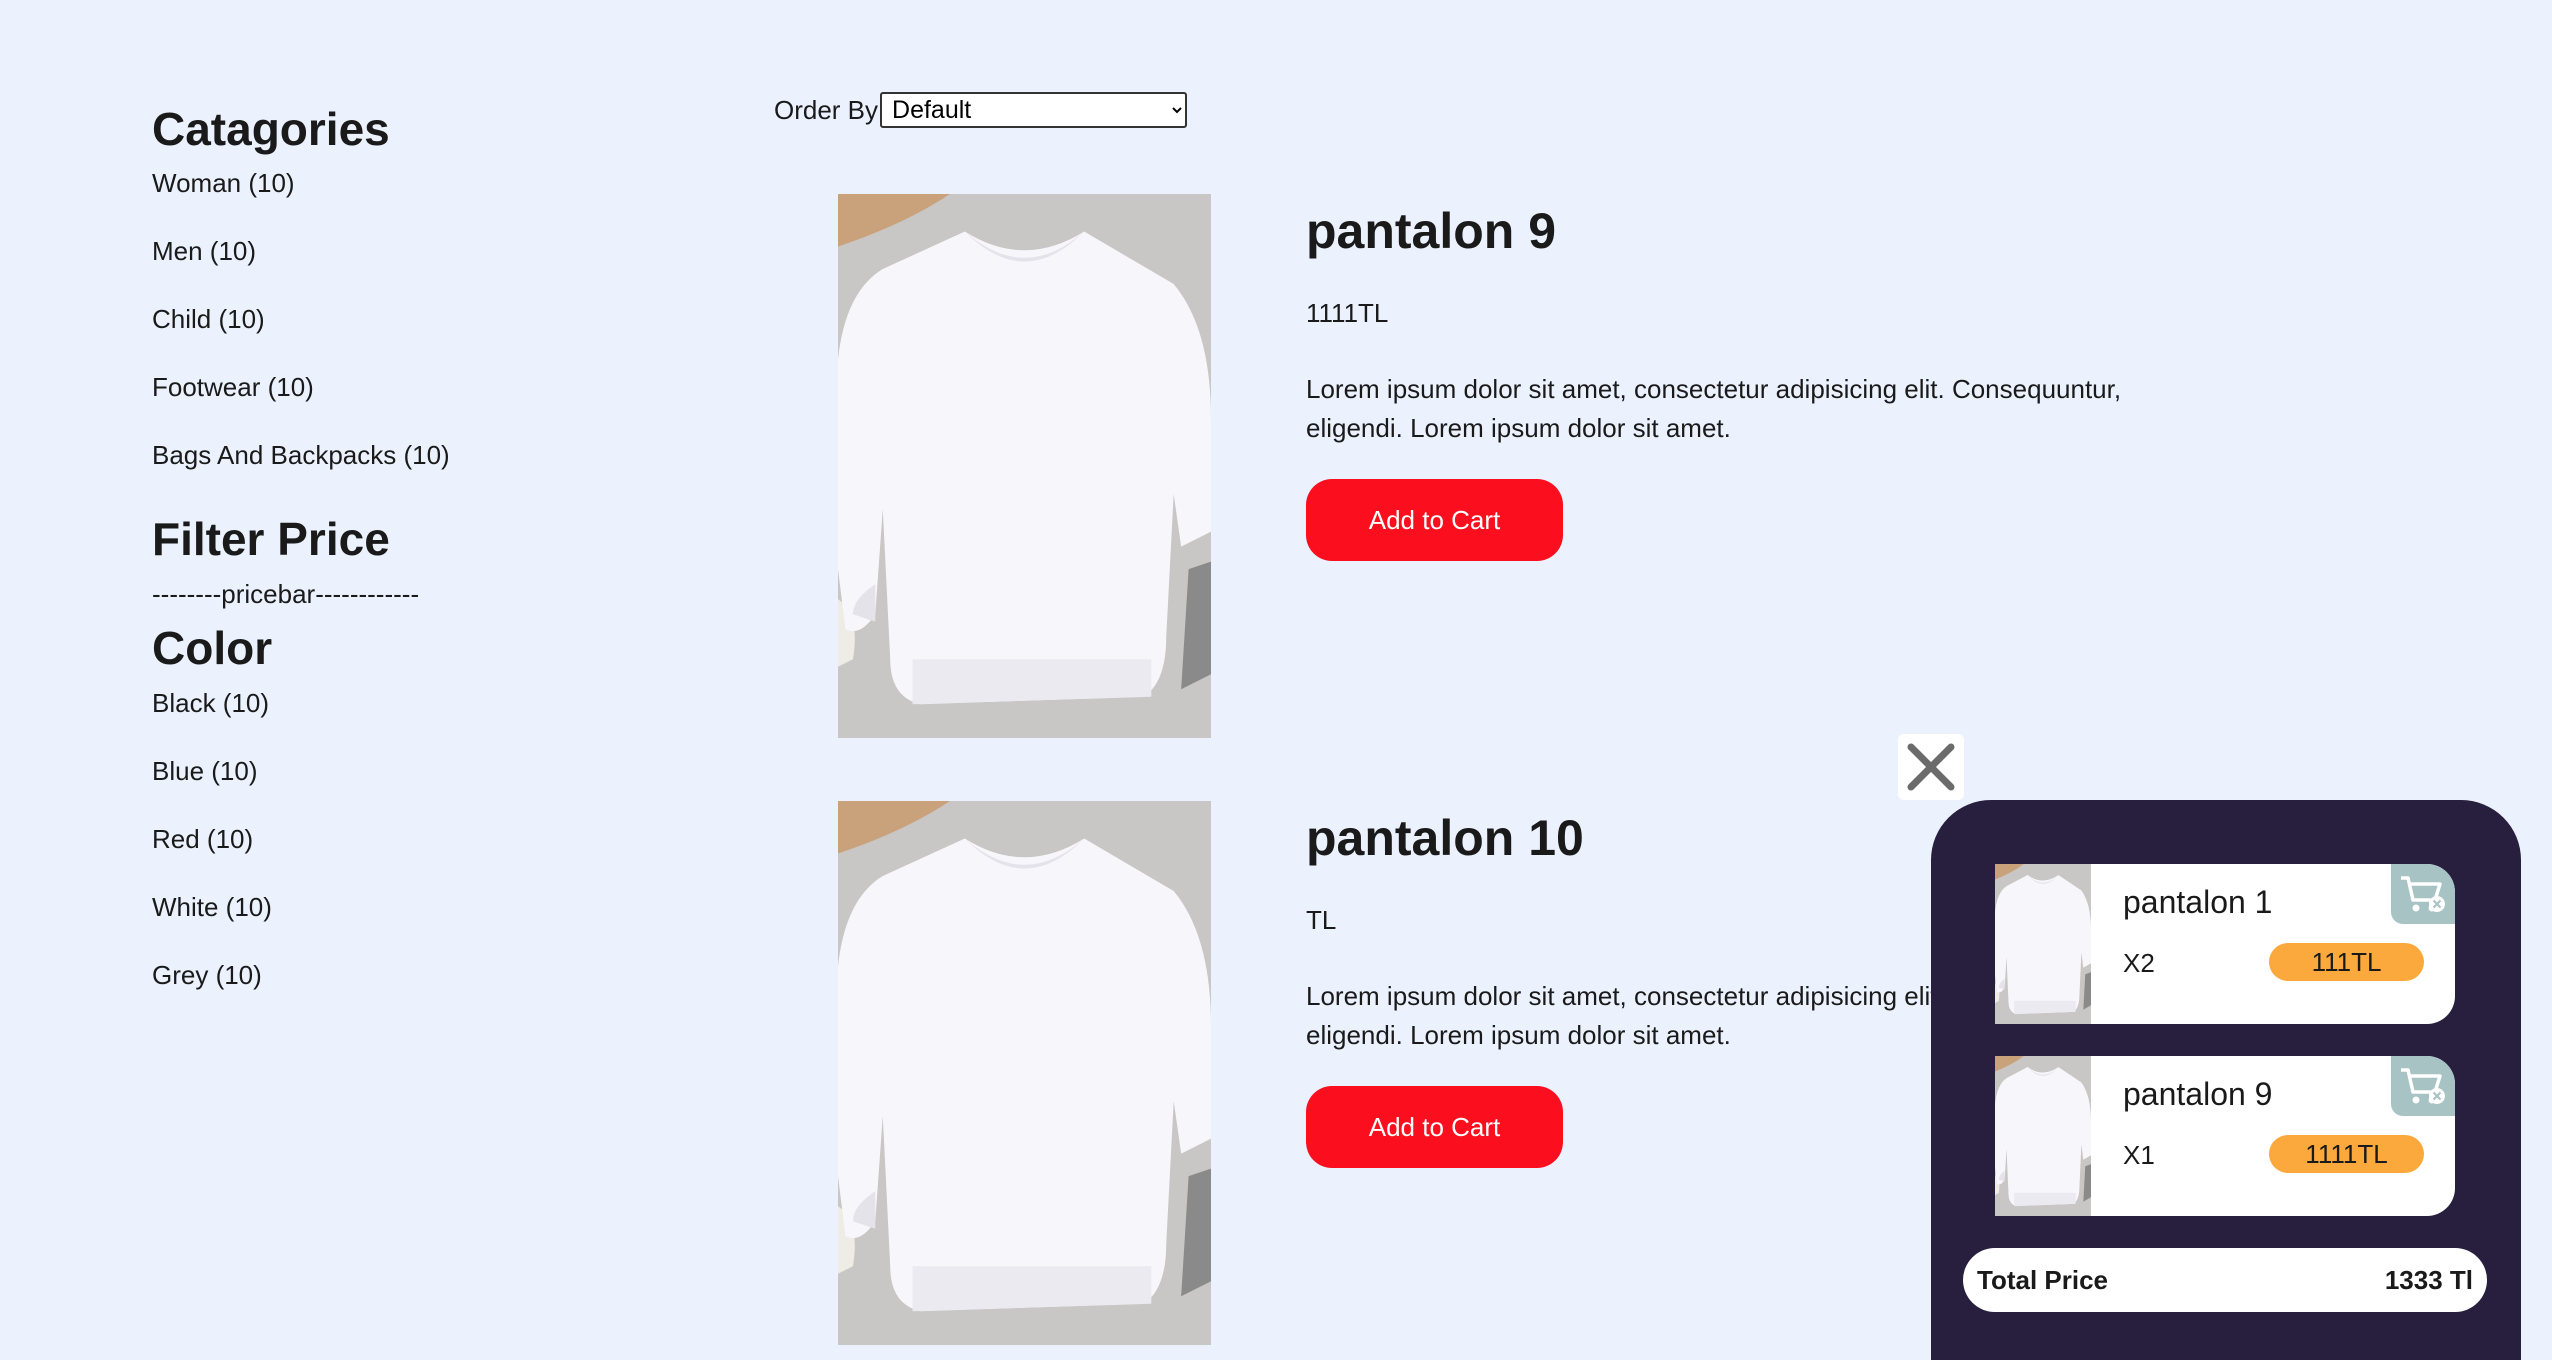 The height and width of the screenshot is (1360, 2552). I want to click on cart-total-bar: Total Price 1333 Tl, so click(2225, 1280).